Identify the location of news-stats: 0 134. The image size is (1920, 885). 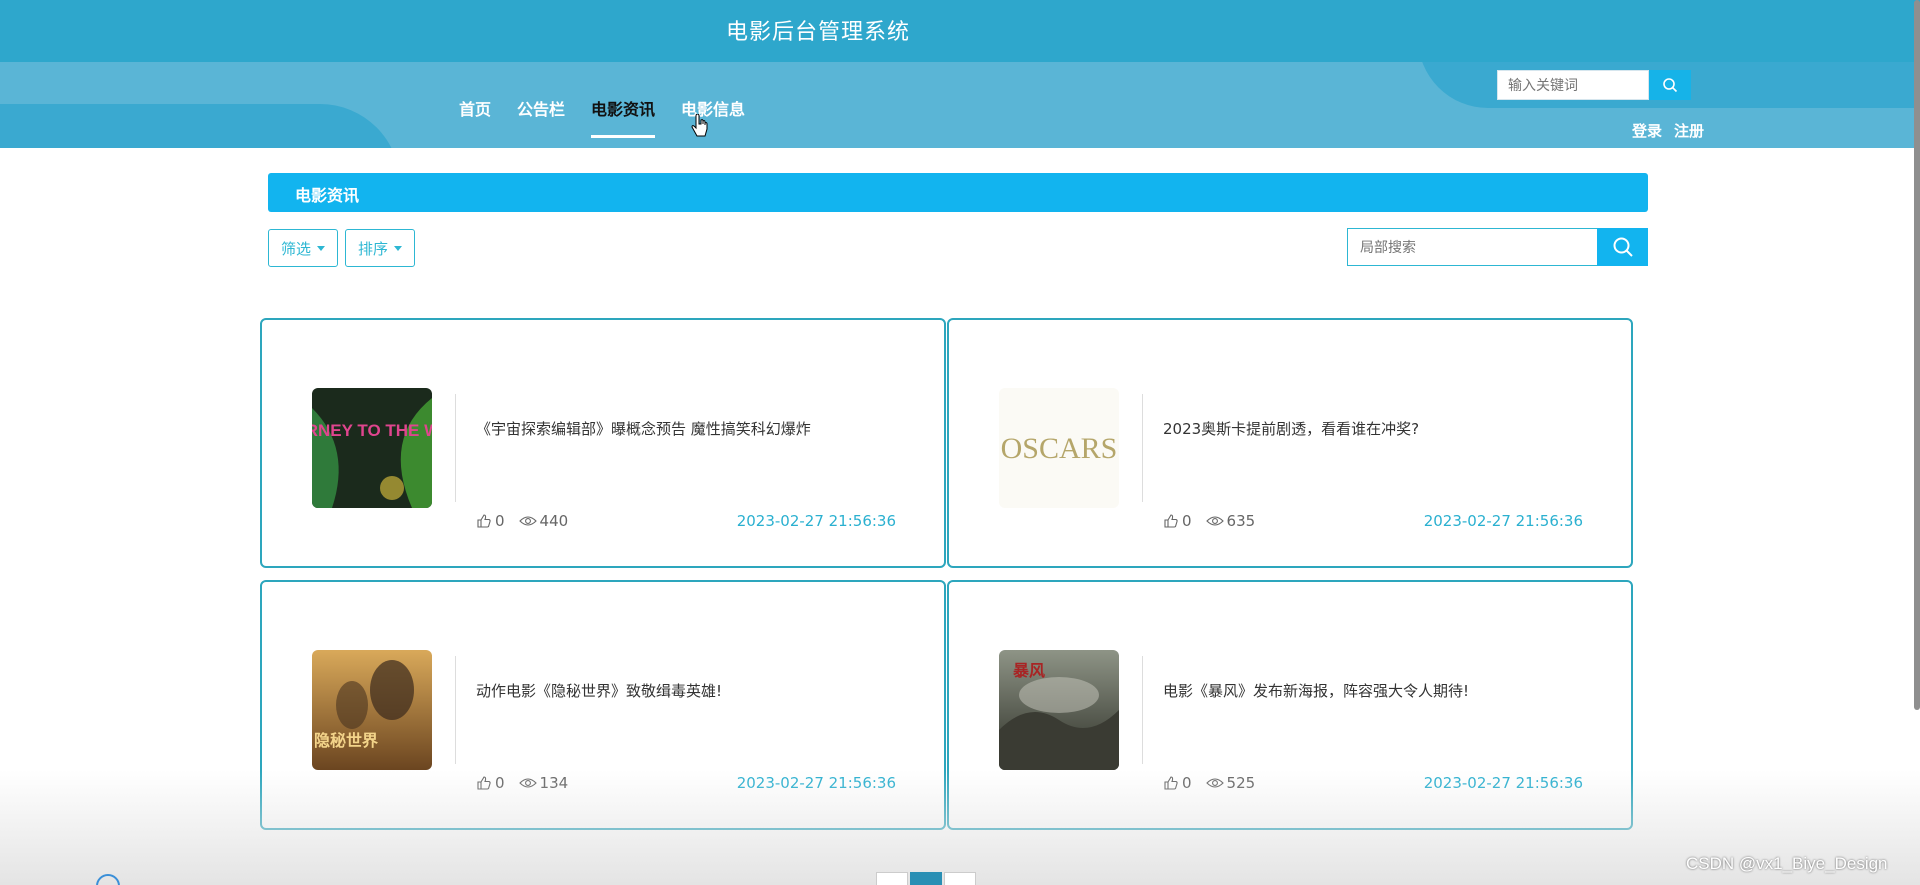
(529, 783).